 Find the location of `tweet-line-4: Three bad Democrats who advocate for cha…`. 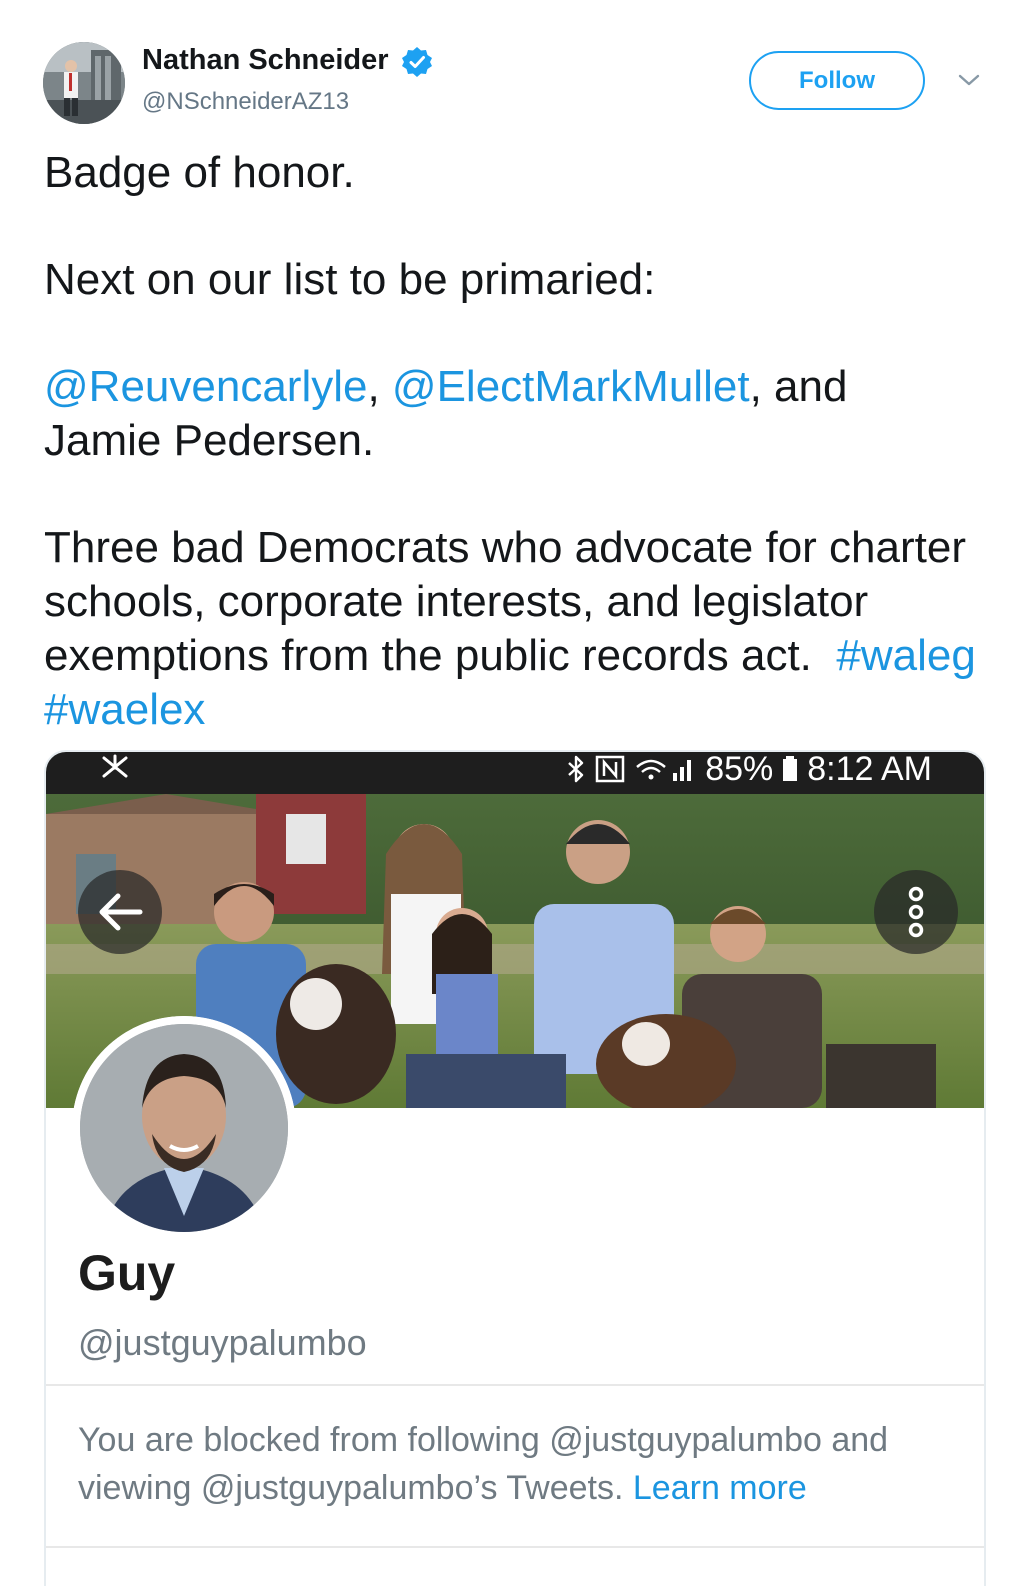

tweet-line-4: Three bad Democrats who advocate for cha… is located at coordinates (524, 629).